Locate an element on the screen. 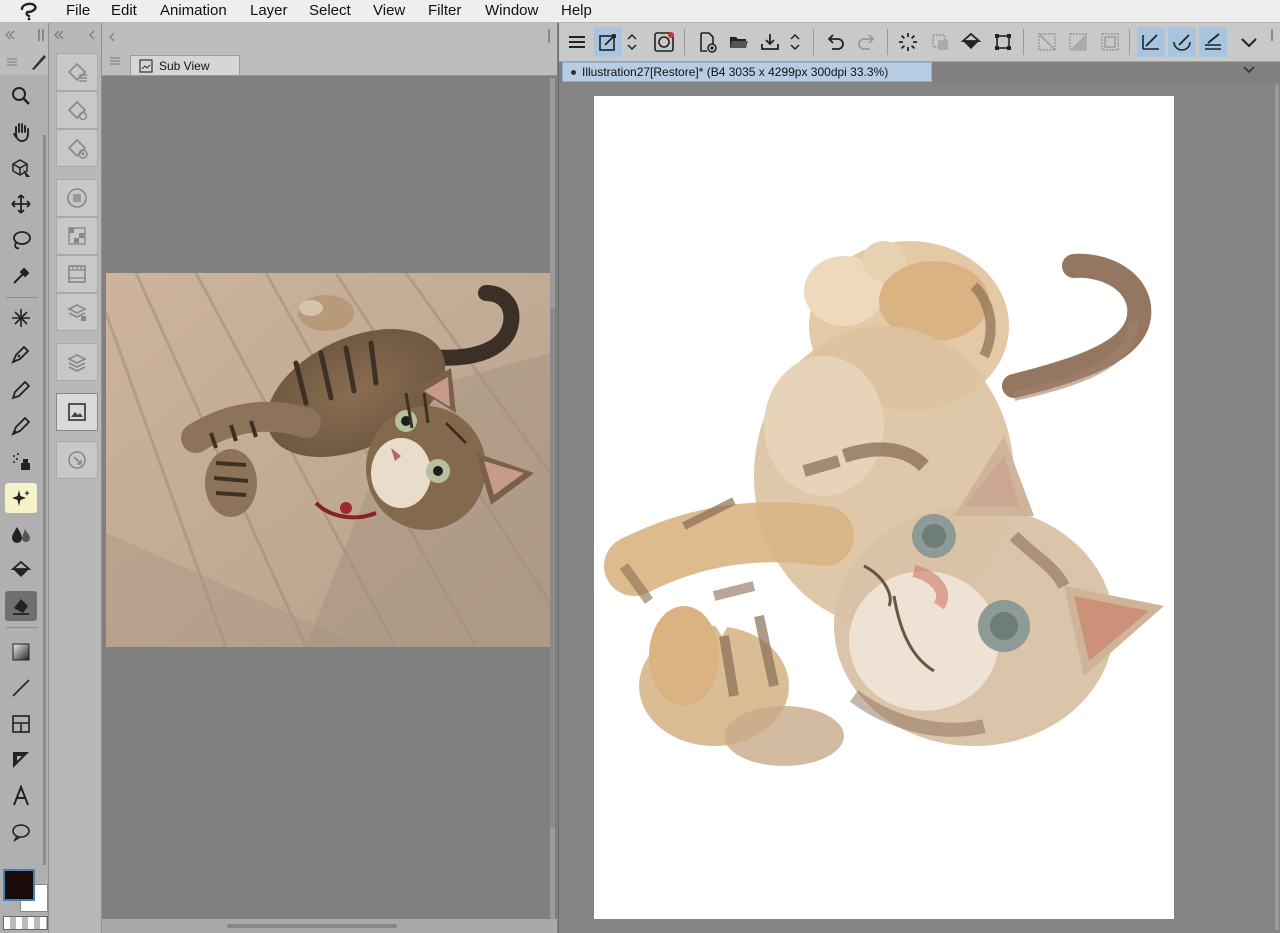 The height and width of the screenshot is (933, 1280). app-logo-icon is located at coordinates (28, 11).